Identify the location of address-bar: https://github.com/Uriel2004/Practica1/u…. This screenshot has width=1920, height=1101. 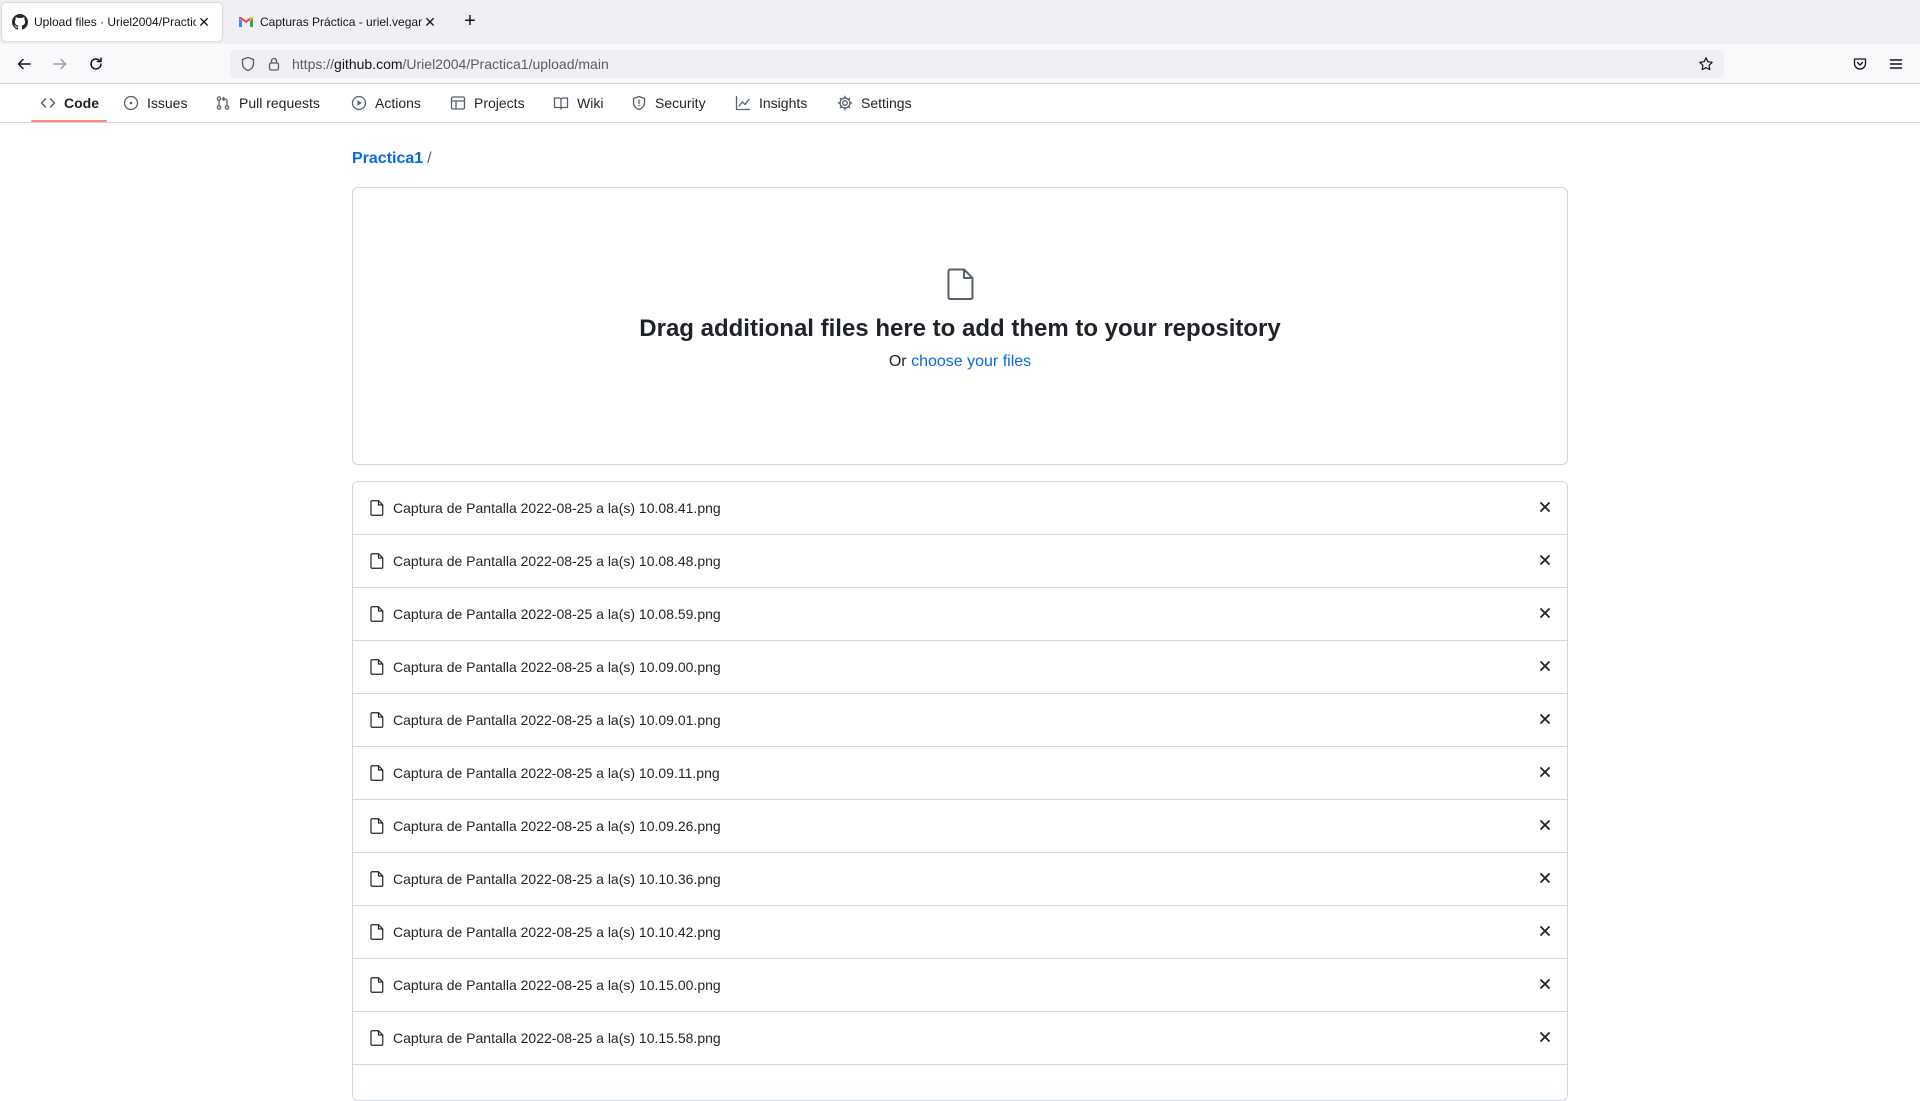
(977, 64).